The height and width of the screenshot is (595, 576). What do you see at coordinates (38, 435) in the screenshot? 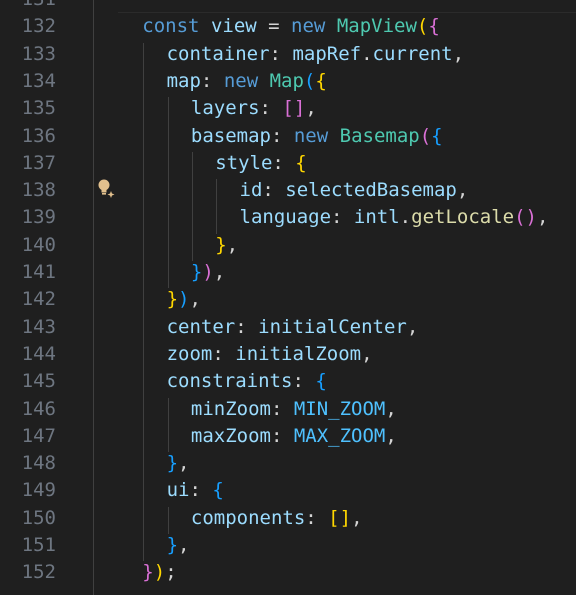
I see `line-number: 147` at bounding box center [38, 435].